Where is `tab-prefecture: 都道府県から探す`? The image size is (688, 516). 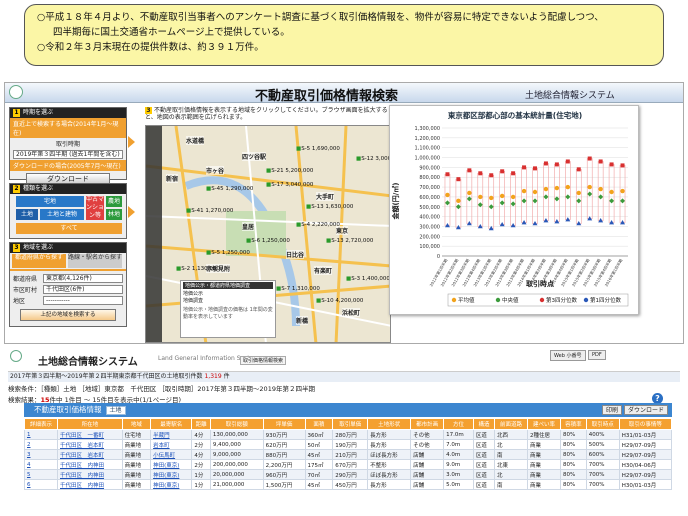 tab-prefecture: 都道府県から探す is located at coordinates (39, 261).